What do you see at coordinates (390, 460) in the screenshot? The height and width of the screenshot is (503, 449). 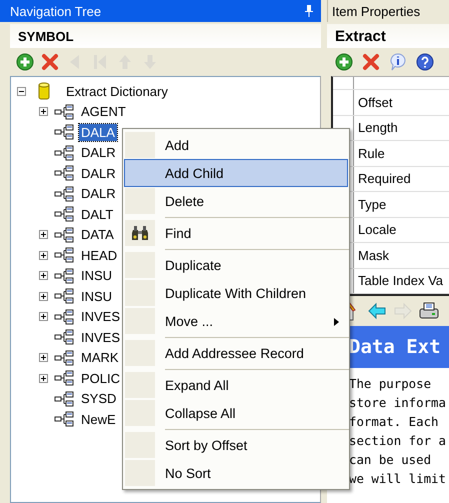 I see `help-text-line: can be used` at bounding box center [390, 460].